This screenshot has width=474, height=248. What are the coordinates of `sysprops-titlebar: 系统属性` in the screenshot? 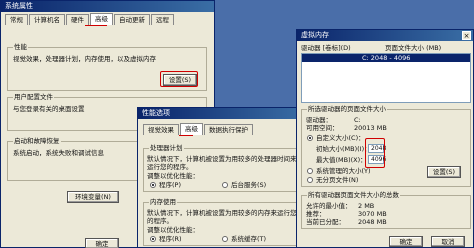 It's located at (107, 6).